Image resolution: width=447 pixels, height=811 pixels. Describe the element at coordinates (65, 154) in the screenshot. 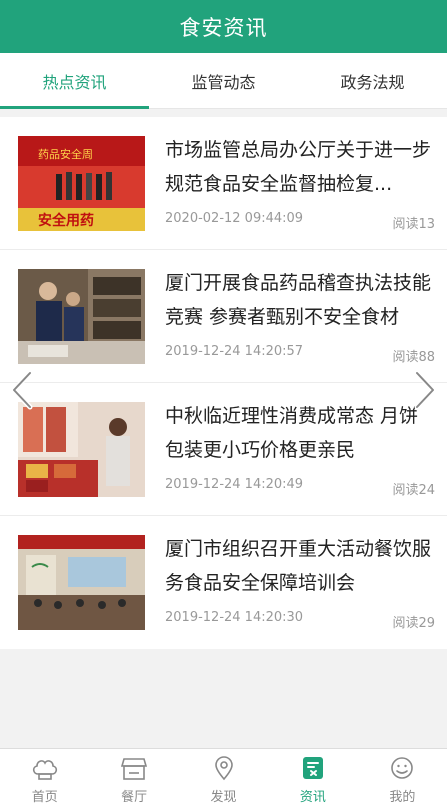

I see `svg-text: 药品安全周` at that location.